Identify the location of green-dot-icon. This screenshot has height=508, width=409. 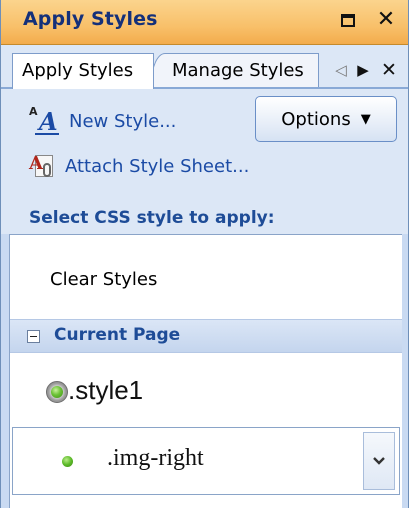
(67, 461).